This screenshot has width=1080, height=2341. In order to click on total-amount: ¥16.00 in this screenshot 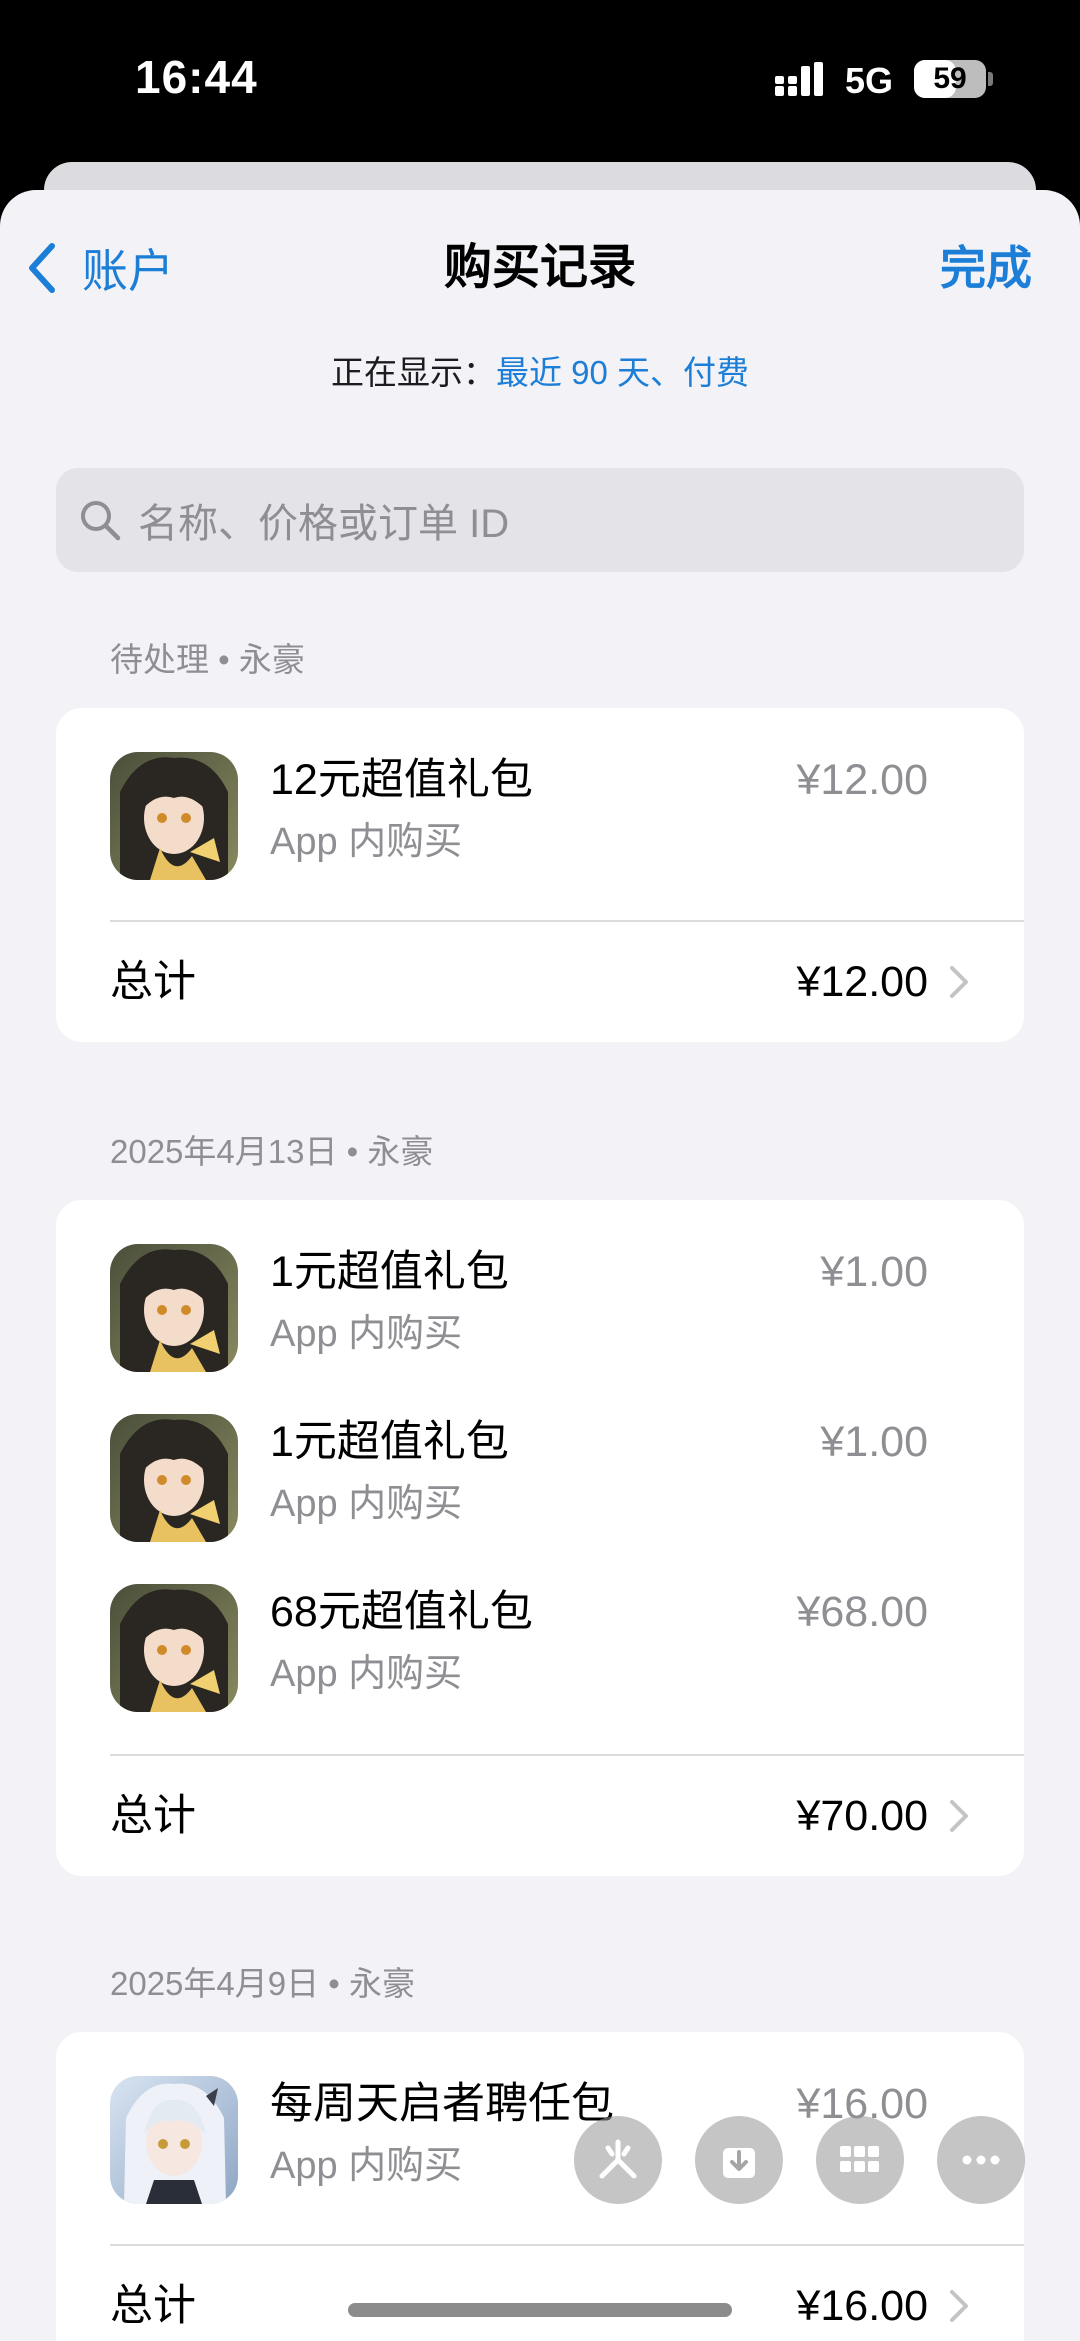, I will do `click(862, 2306)`.